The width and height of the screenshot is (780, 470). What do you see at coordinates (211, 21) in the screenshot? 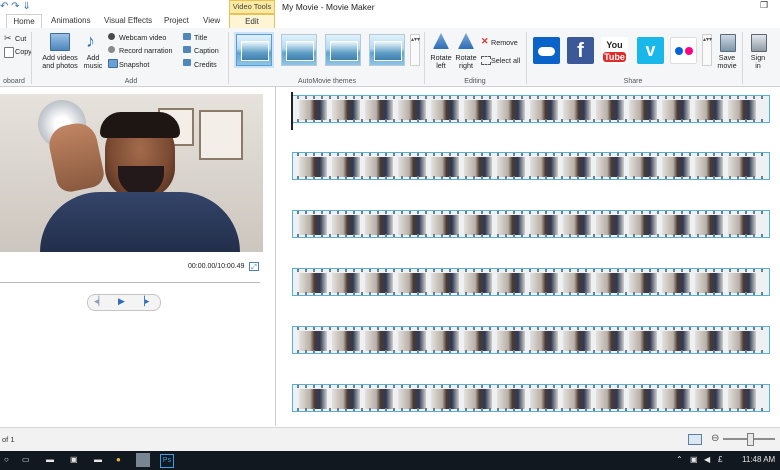
I see `tab-view: View` at bounding box center [211, 21].